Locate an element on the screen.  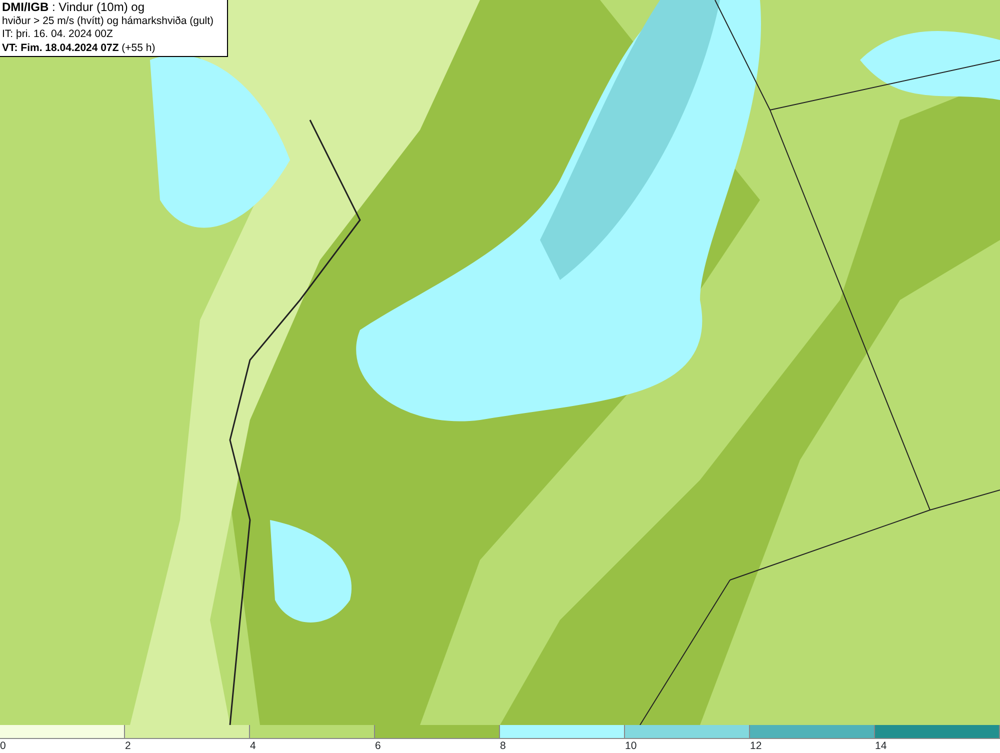
legend-tick-label: 2 is located at coordinates (128, 746).